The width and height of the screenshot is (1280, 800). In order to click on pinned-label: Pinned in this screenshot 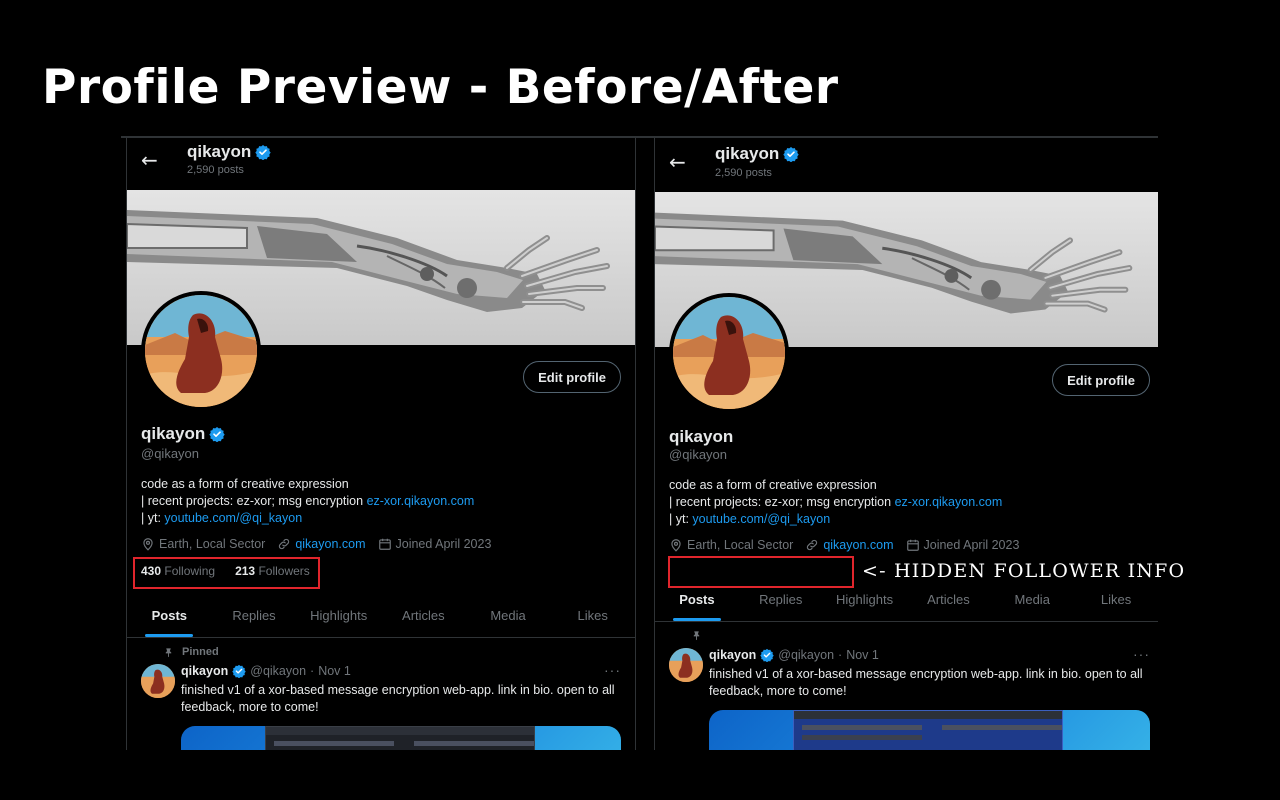, I will do `click(191, 652)`.